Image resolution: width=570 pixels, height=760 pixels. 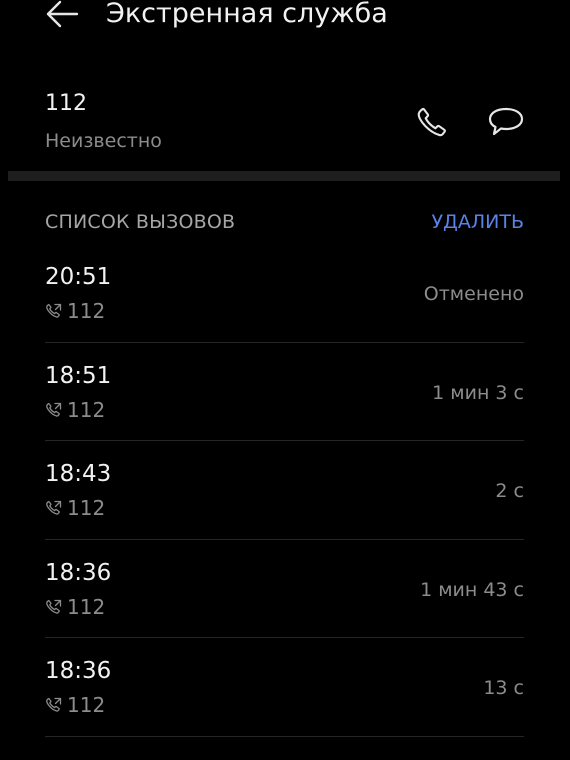 I want to click on call-duration: 2 с, so click(x=509, y=491).